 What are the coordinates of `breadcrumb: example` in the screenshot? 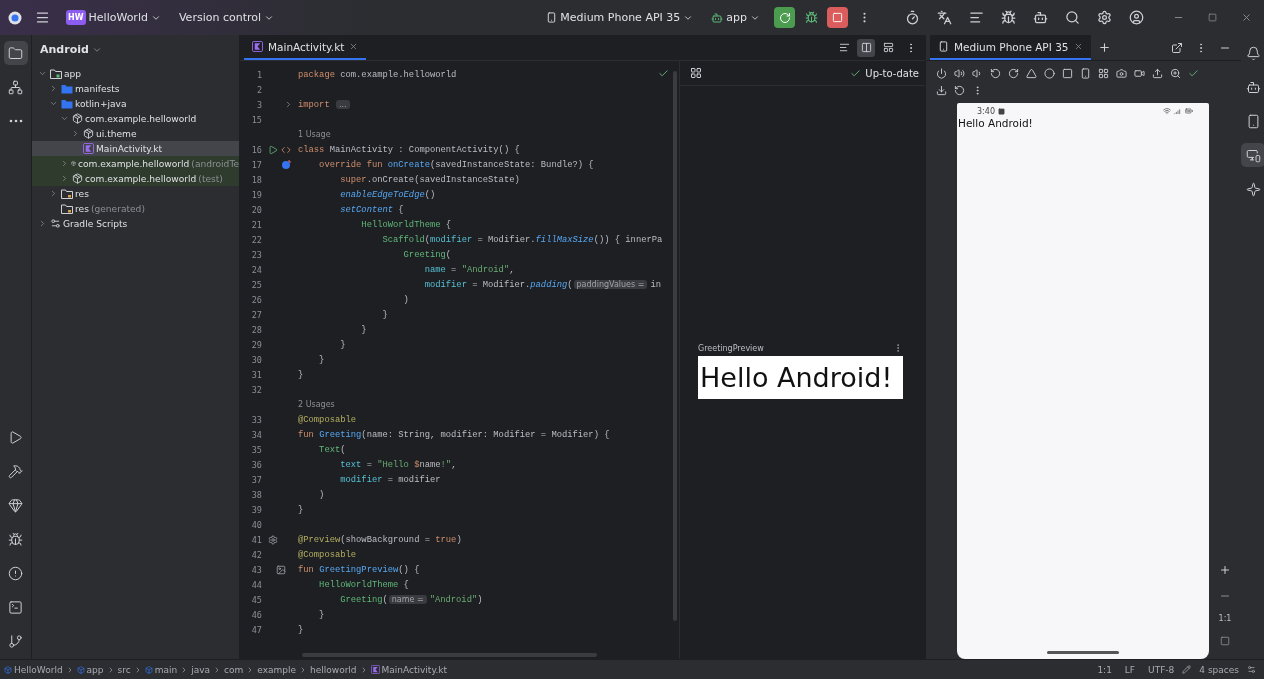 It's located at (277, 669).